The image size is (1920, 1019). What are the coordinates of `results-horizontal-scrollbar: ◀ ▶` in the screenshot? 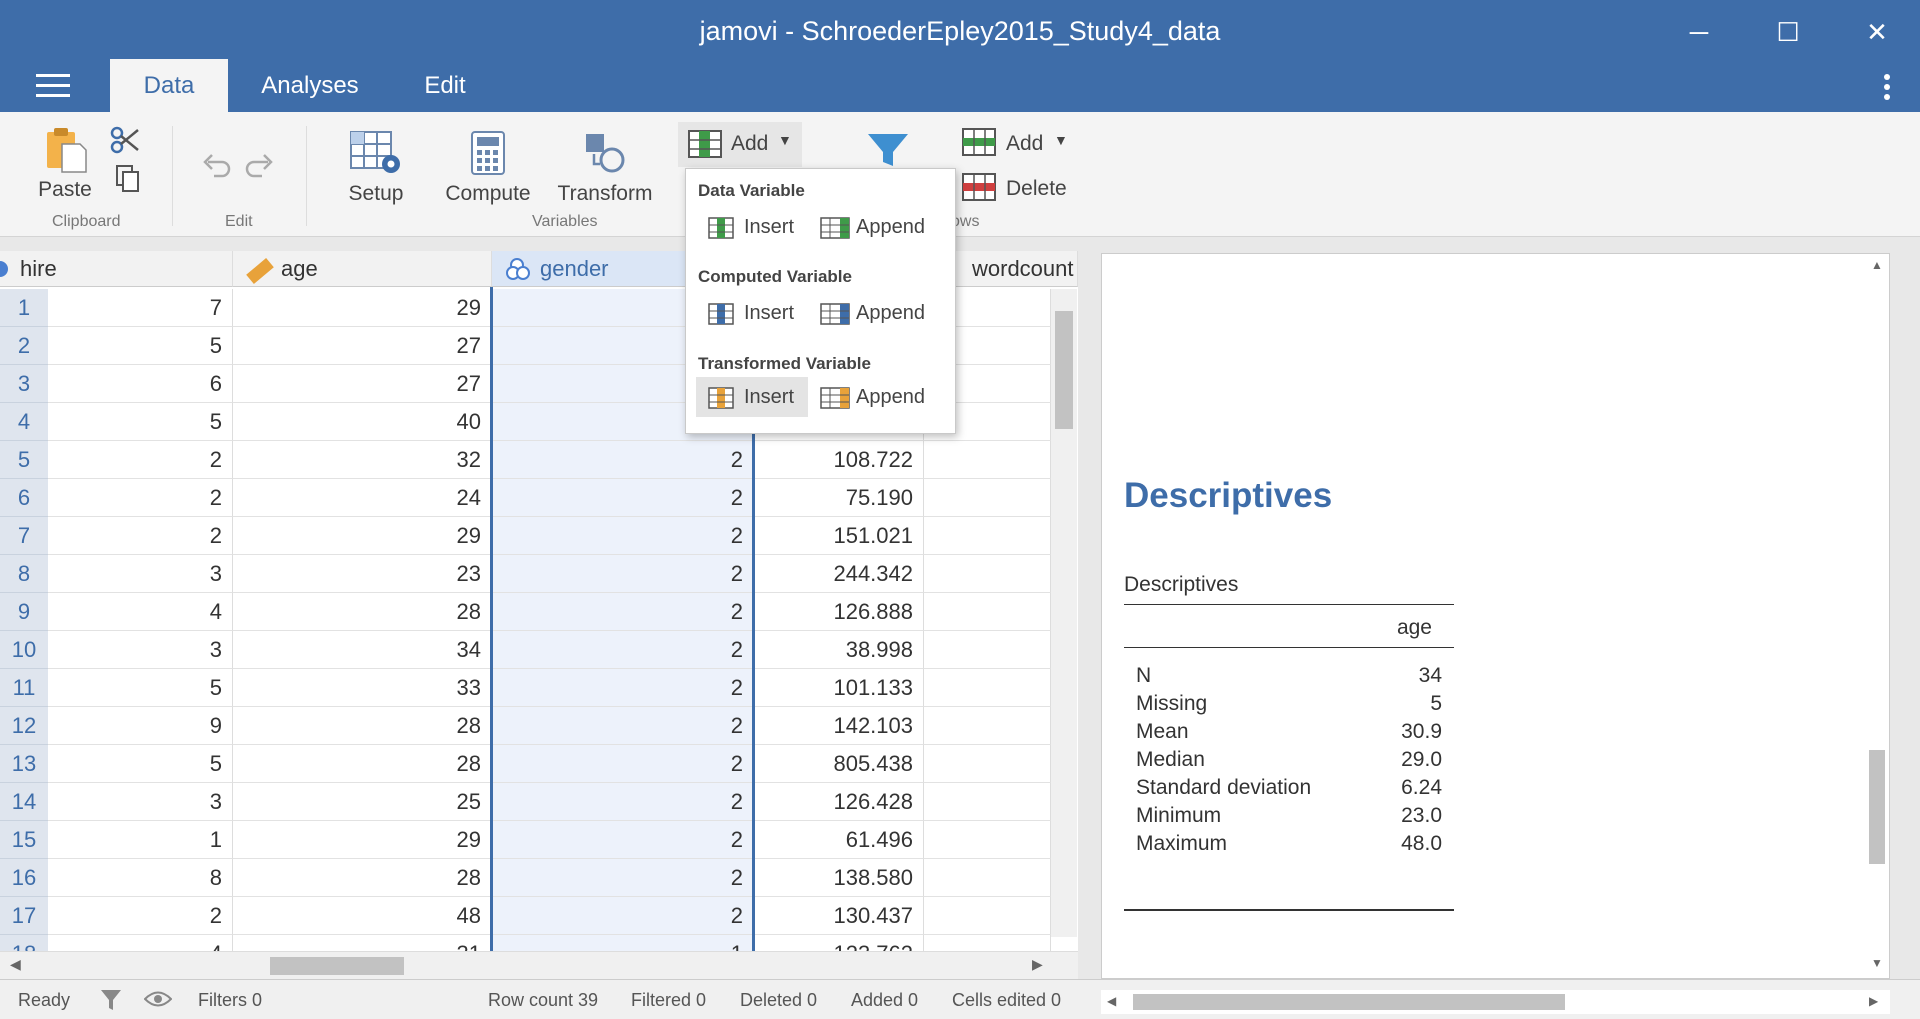 It's located at (1495, 1002).